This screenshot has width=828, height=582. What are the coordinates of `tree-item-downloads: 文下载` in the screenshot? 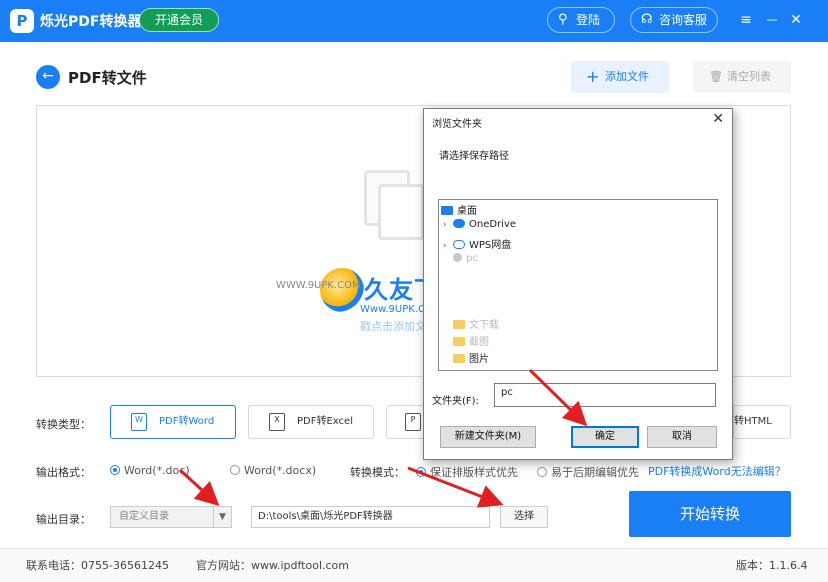 It's located at (476, 323).